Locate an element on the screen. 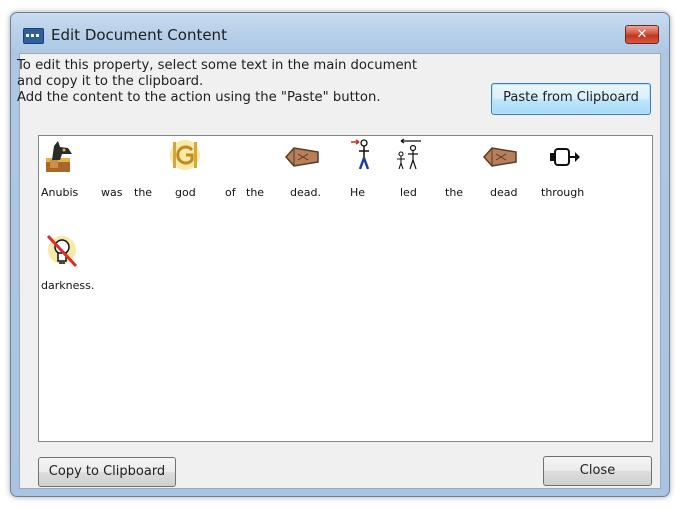 The width and height of the screenshot is (681, 509). document-word: dead. is located at coordinates (305, 192).